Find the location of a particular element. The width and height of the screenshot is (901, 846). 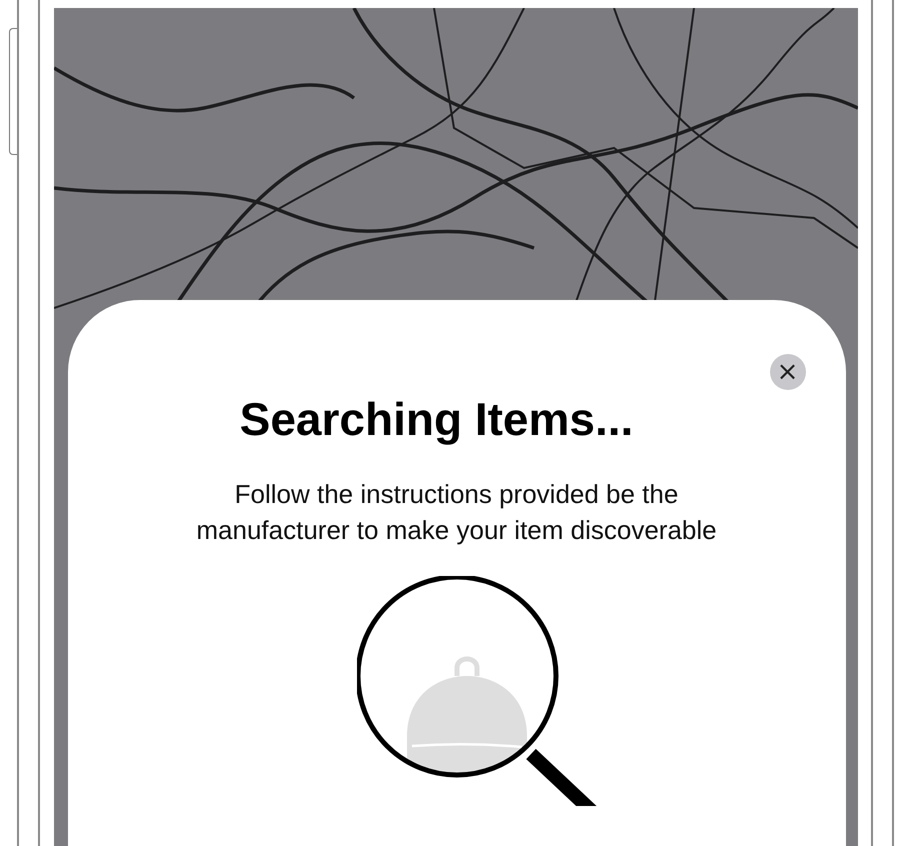

close-button: × is located at coordinates (788, 372).